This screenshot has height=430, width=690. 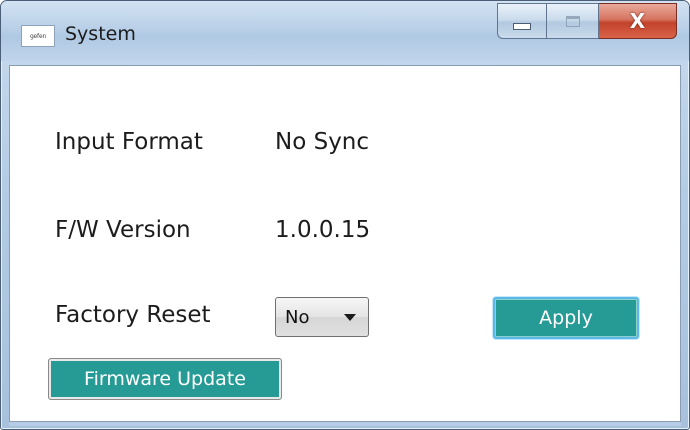 I want to click on app-logo-text: gefen, so click(x=38, y=36).